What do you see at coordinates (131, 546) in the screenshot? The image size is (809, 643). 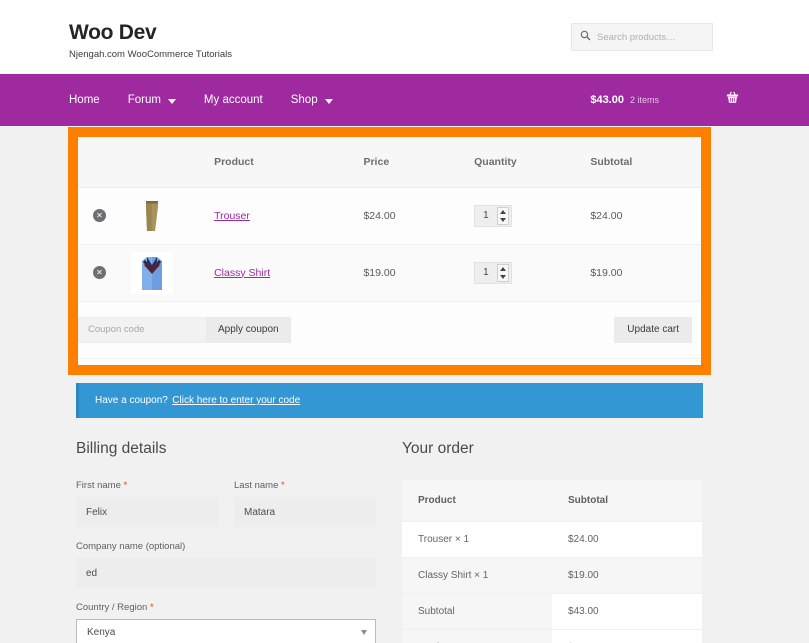 I see `company-label: Company name (optional)` at bounding box center [131, 546].